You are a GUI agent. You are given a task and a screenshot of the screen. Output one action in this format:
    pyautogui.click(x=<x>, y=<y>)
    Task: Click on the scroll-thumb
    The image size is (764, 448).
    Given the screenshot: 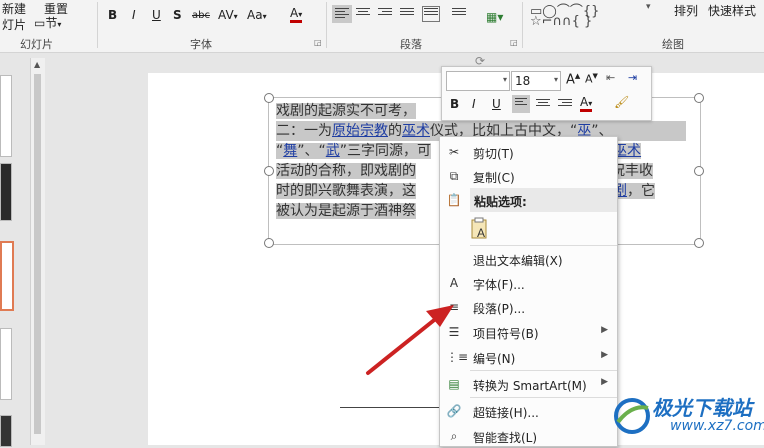 What is the action you would take?
    pyautogui.click(x=37, y=254)
    